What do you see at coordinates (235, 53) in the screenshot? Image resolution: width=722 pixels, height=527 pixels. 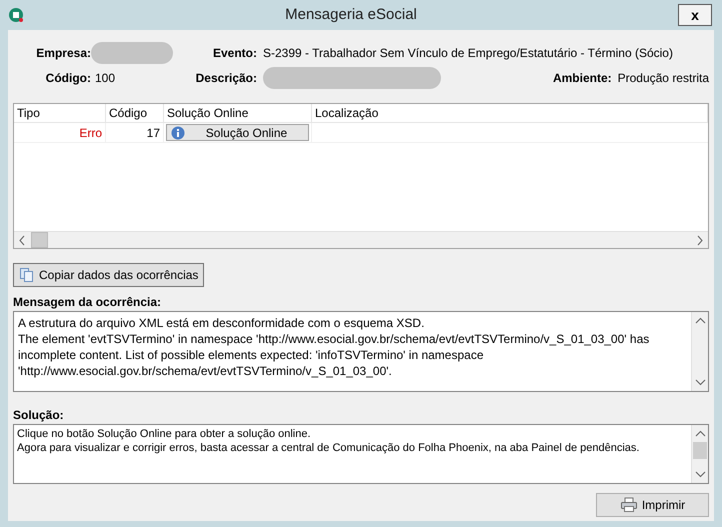 I see `evento-label: Evento:` at bounding box center [235, 53].